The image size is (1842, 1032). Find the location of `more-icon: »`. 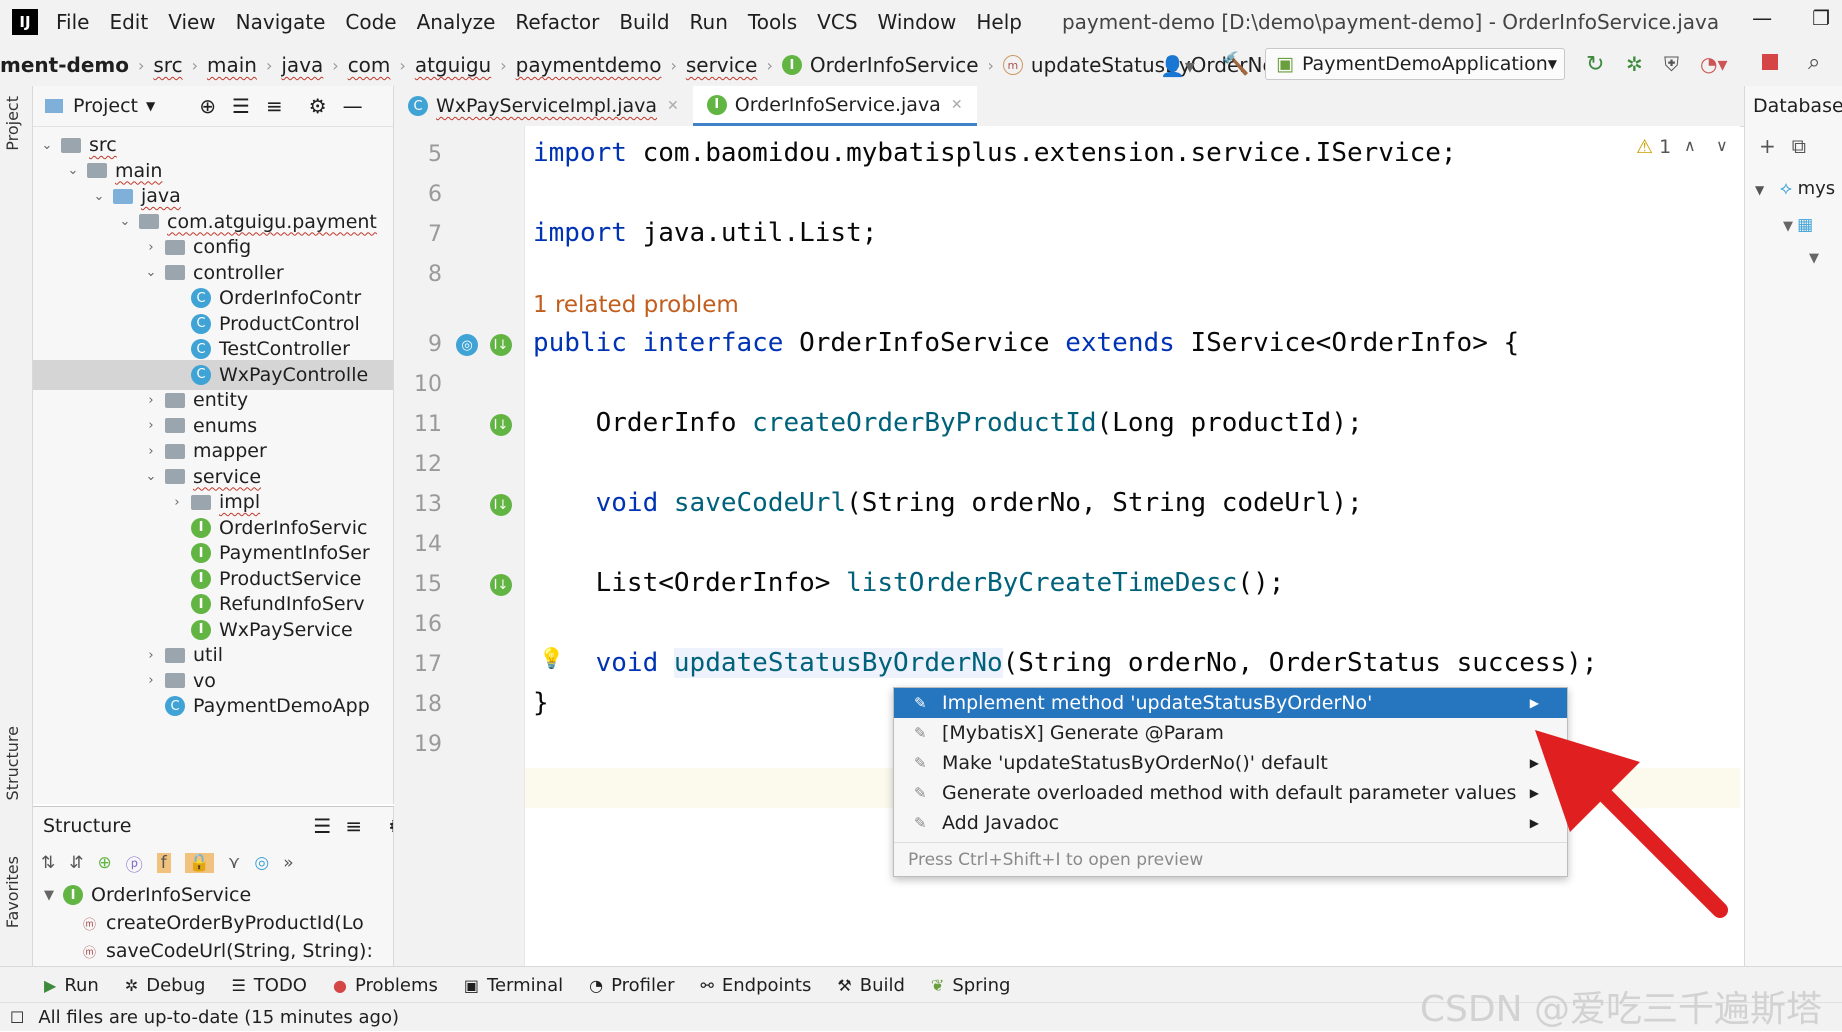

more-icon: » is located at coordinates (288, 863).